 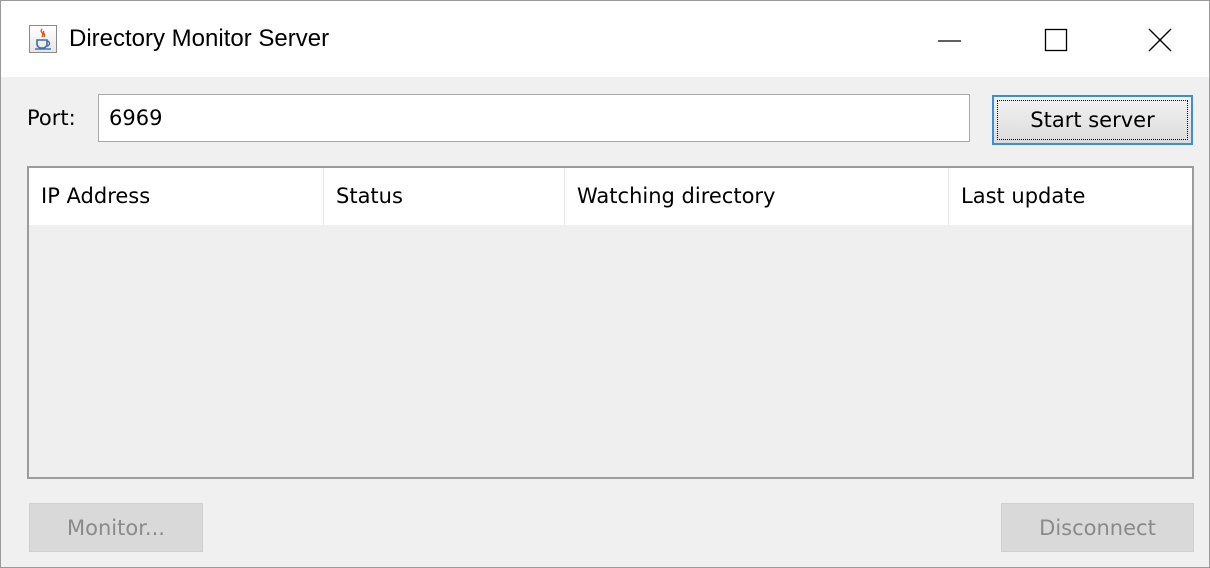 What do you see at coordinates (605, 39) in the screenshot?
I see `title-bar: Directory Monitor Server` at bounding box center [605, 39].